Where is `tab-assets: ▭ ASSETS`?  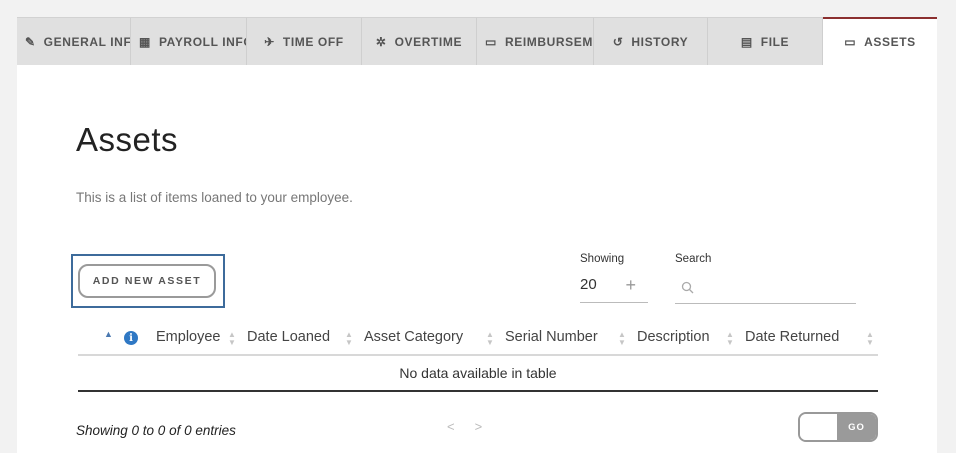 tab-assets: ▭ ASSETS is located at coordinates (880, 41).